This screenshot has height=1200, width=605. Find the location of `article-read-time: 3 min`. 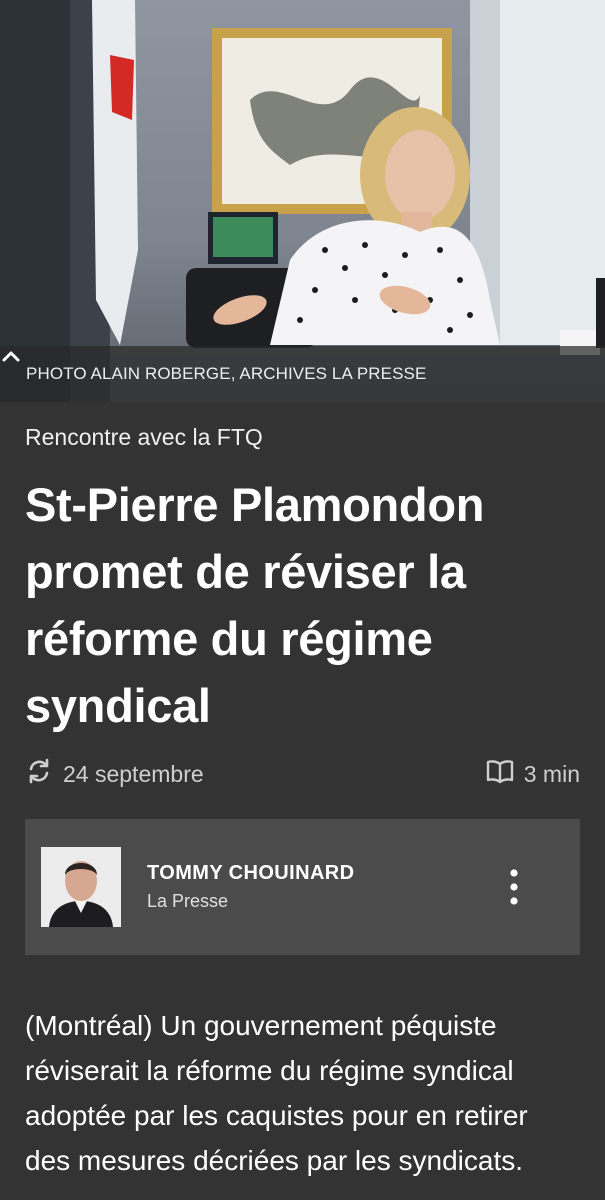

article-read-time: 3 min is located at coordinates (533, 774).